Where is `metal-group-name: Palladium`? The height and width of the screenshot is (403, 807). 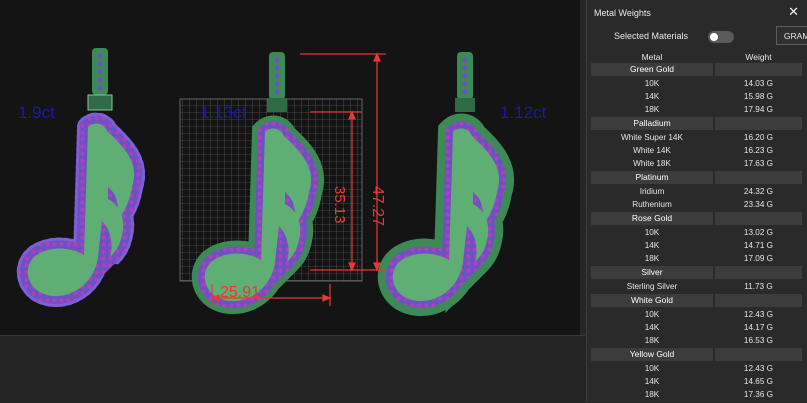 metal-group-name: Palladium is located at coordinates (652, 123).